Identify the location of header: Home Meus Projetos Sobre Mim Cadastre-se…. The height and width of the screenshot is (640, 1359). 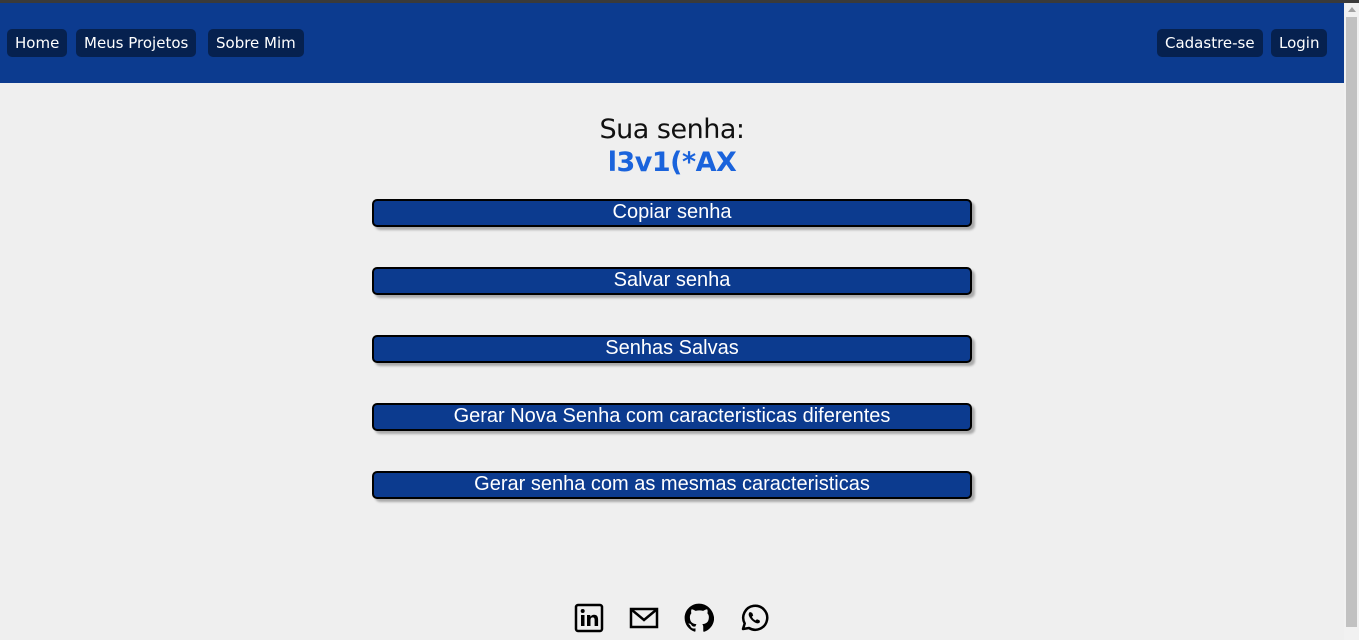
(672, 43).